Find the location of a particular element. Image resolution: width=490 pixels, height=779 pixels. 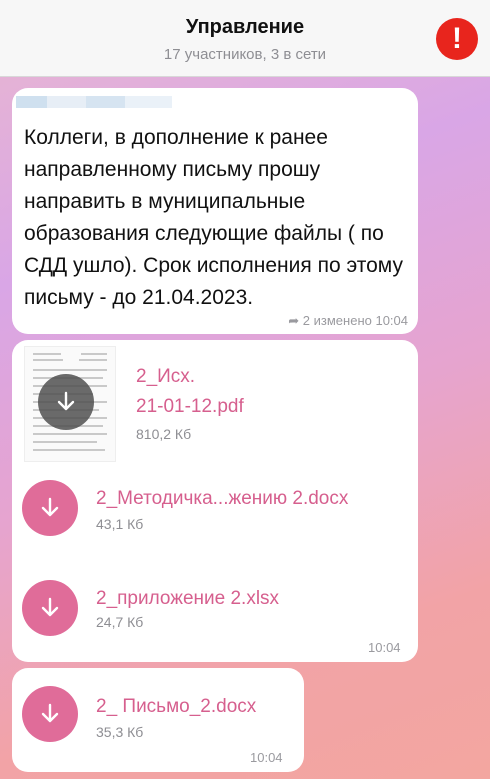

download-button-xlsx is located at coordinates (50, 608).